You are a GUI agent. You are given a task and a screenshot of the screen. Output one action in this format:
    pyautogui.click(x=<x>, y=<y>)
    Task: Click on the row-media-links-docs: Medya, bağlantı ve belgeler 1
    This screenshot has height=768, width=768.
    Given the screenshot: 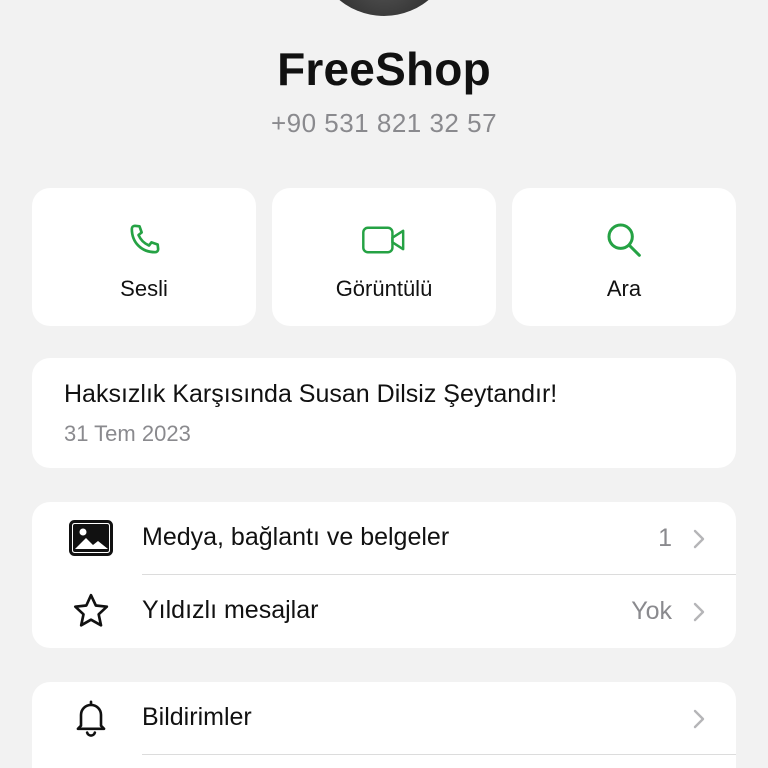 What is the action you would take?
    pyautogui.click(x=384, y=538)
    